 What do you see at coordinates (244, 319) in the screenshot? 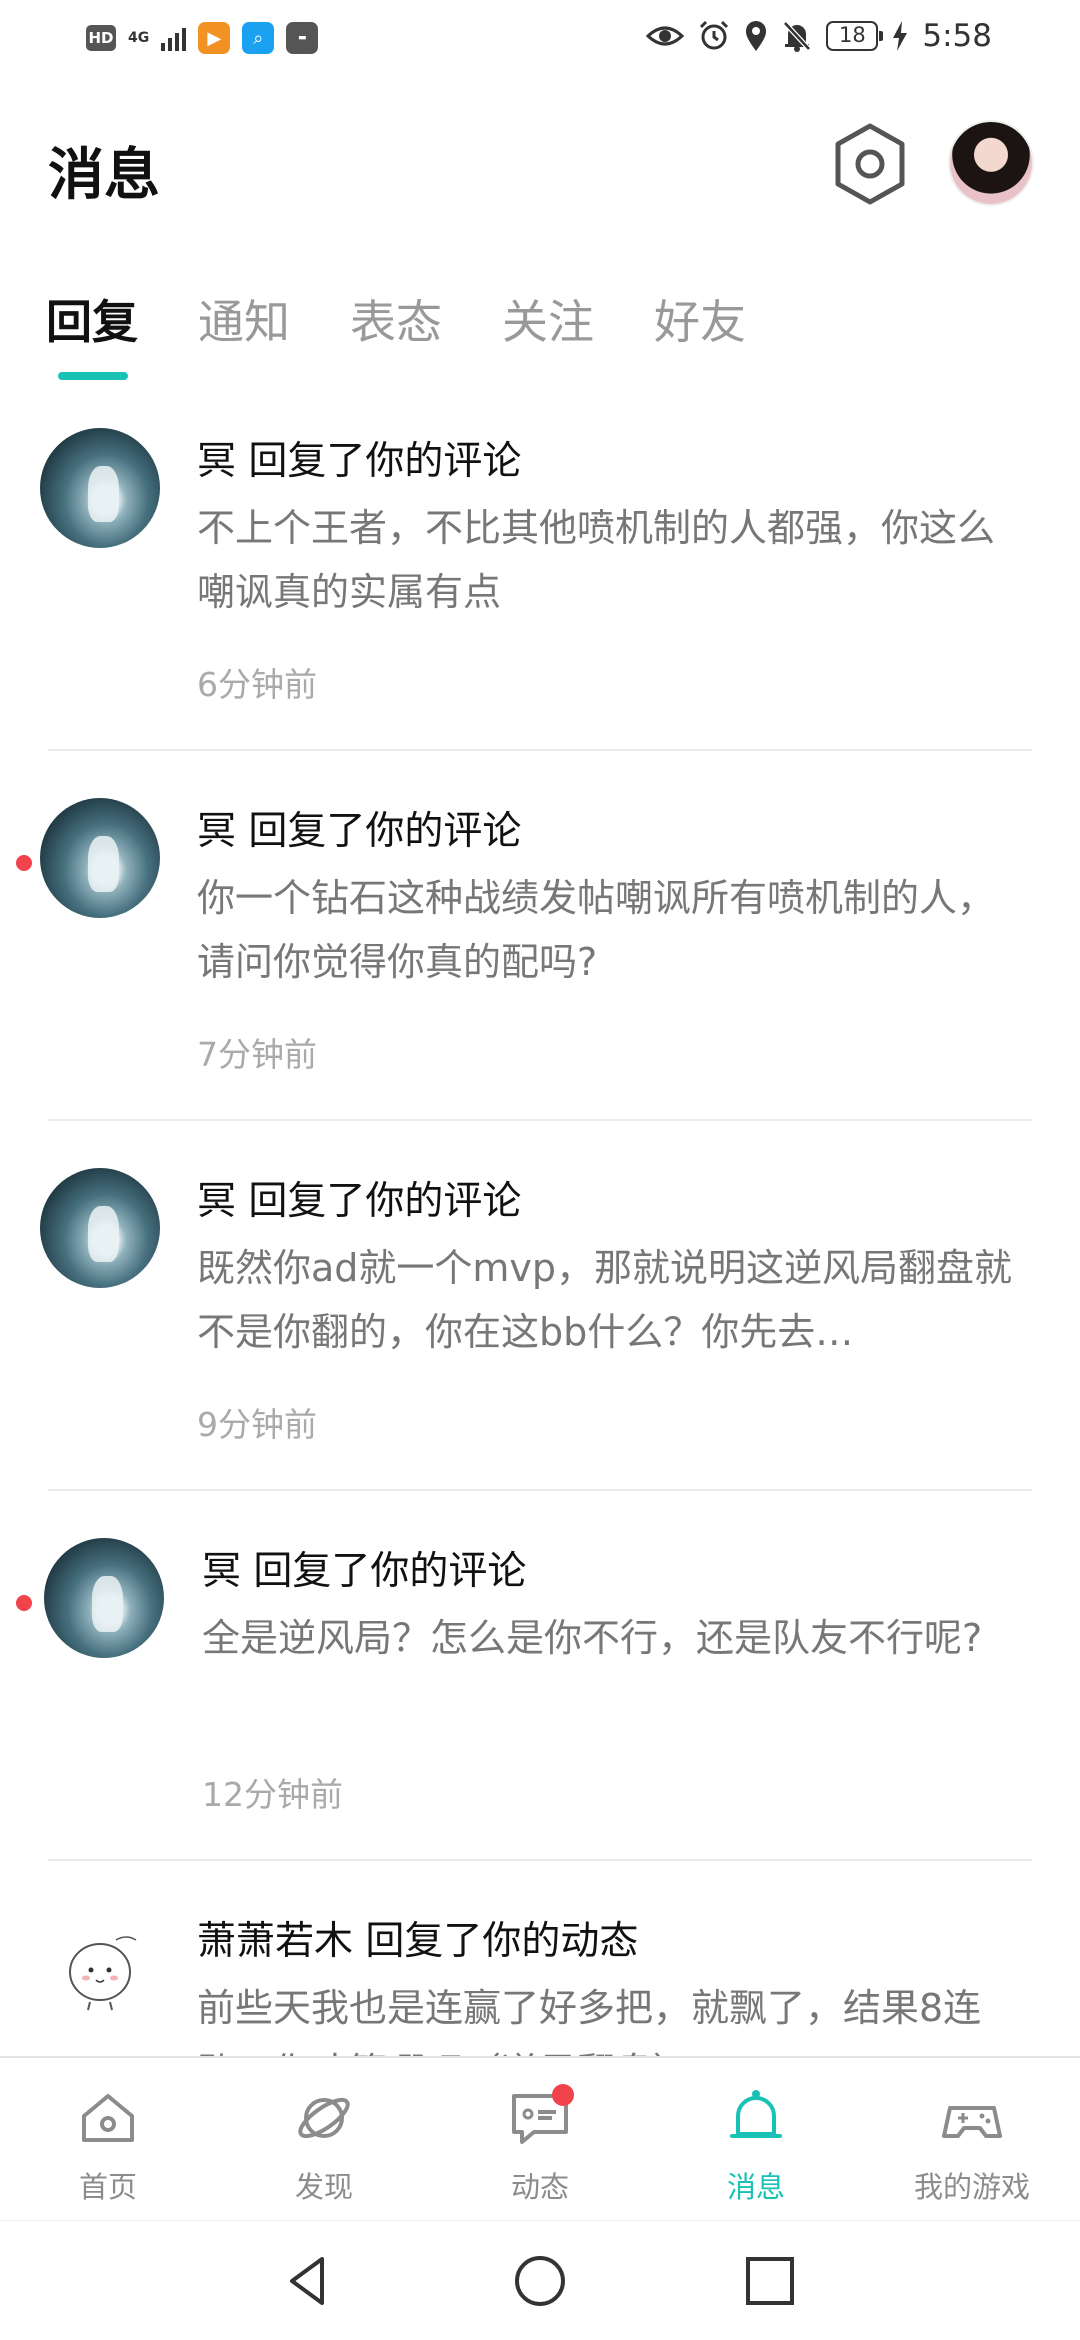
I see `tab-notifications: 通知` at bounding box center [244, 319].